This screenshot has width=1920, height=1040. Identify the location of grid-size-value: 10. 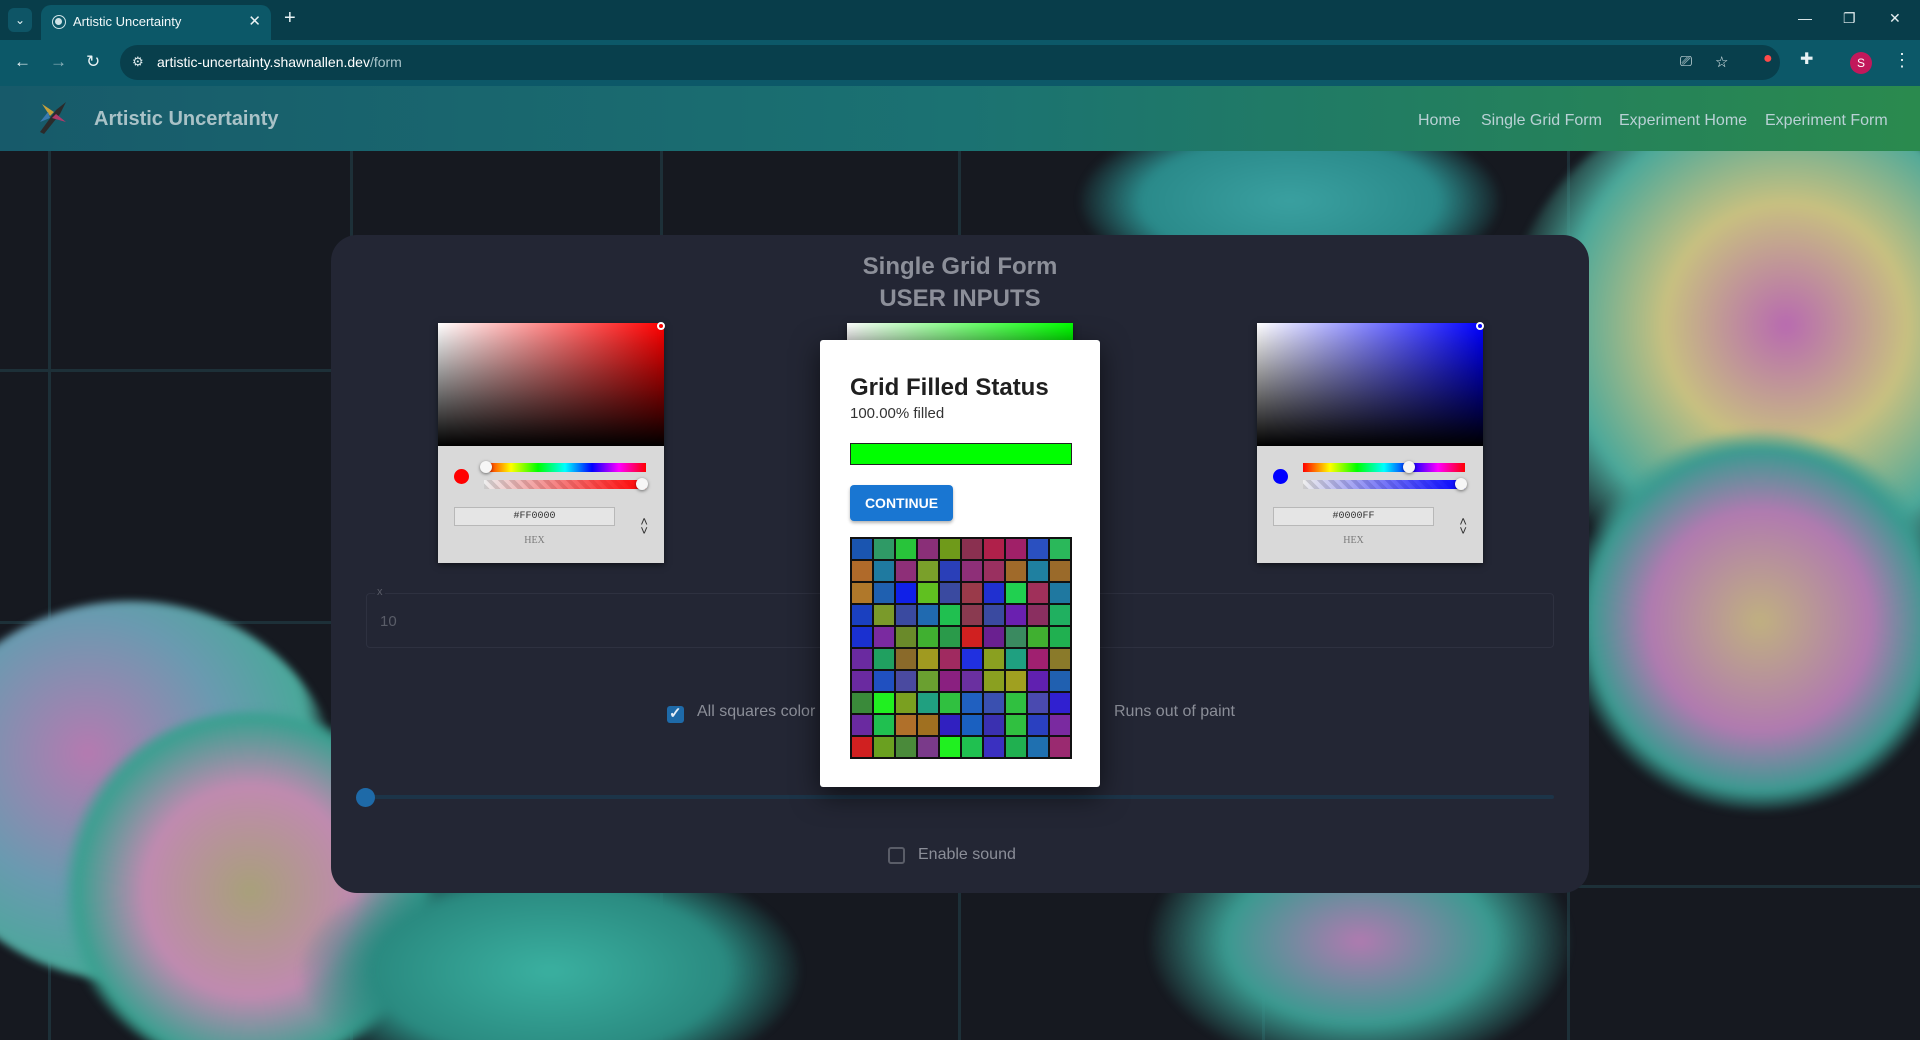
(388, 621).